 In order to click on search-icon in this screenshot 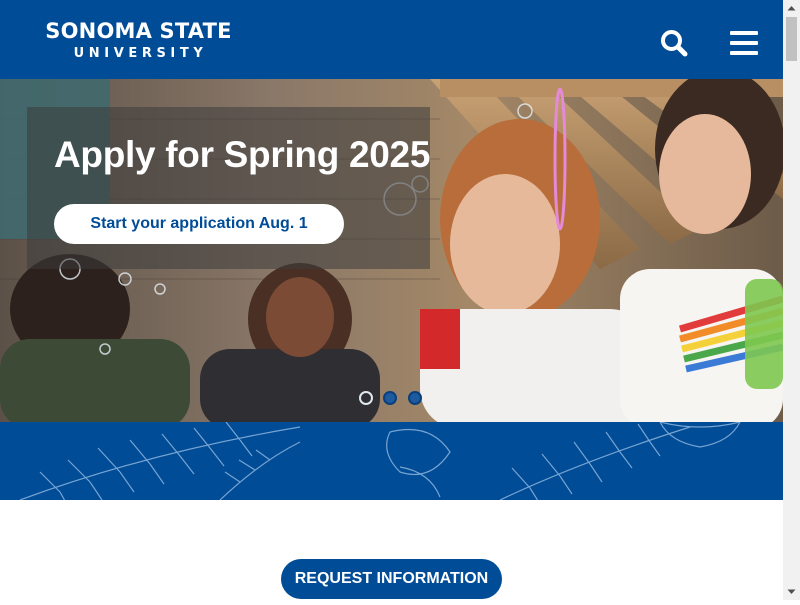, I will do `click(674, 43)`.